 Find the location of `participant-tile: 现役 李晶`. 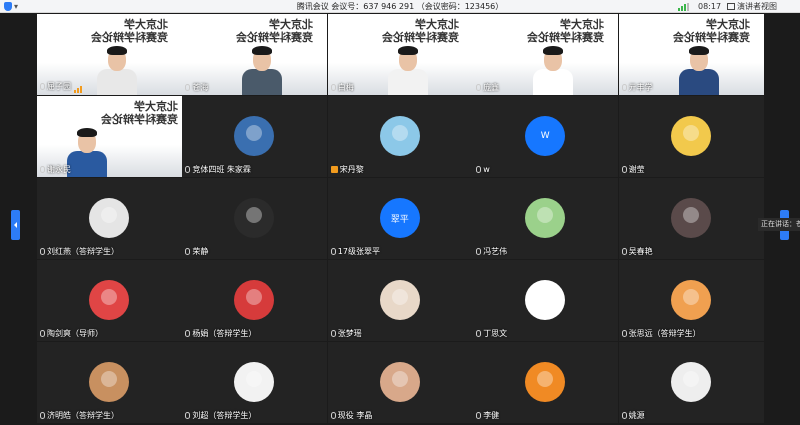

participant-tile: 现役 李晶 is located at coordinates (400, 382).